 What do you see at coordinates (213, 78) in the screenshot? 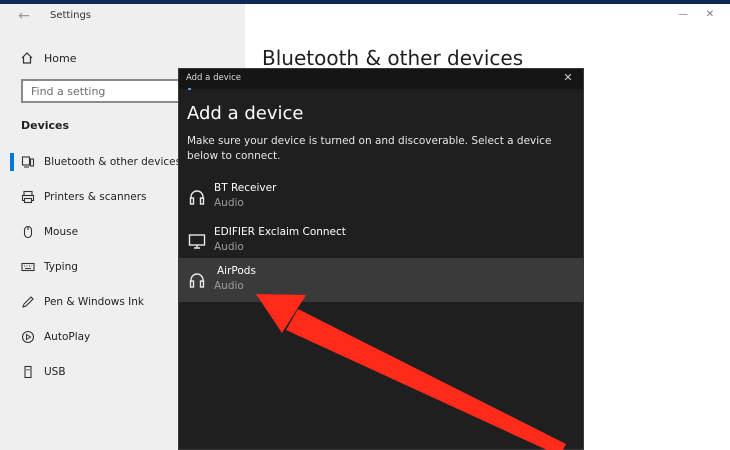
I see `dialog-title: Add a device` at bounding box center [213, 78].